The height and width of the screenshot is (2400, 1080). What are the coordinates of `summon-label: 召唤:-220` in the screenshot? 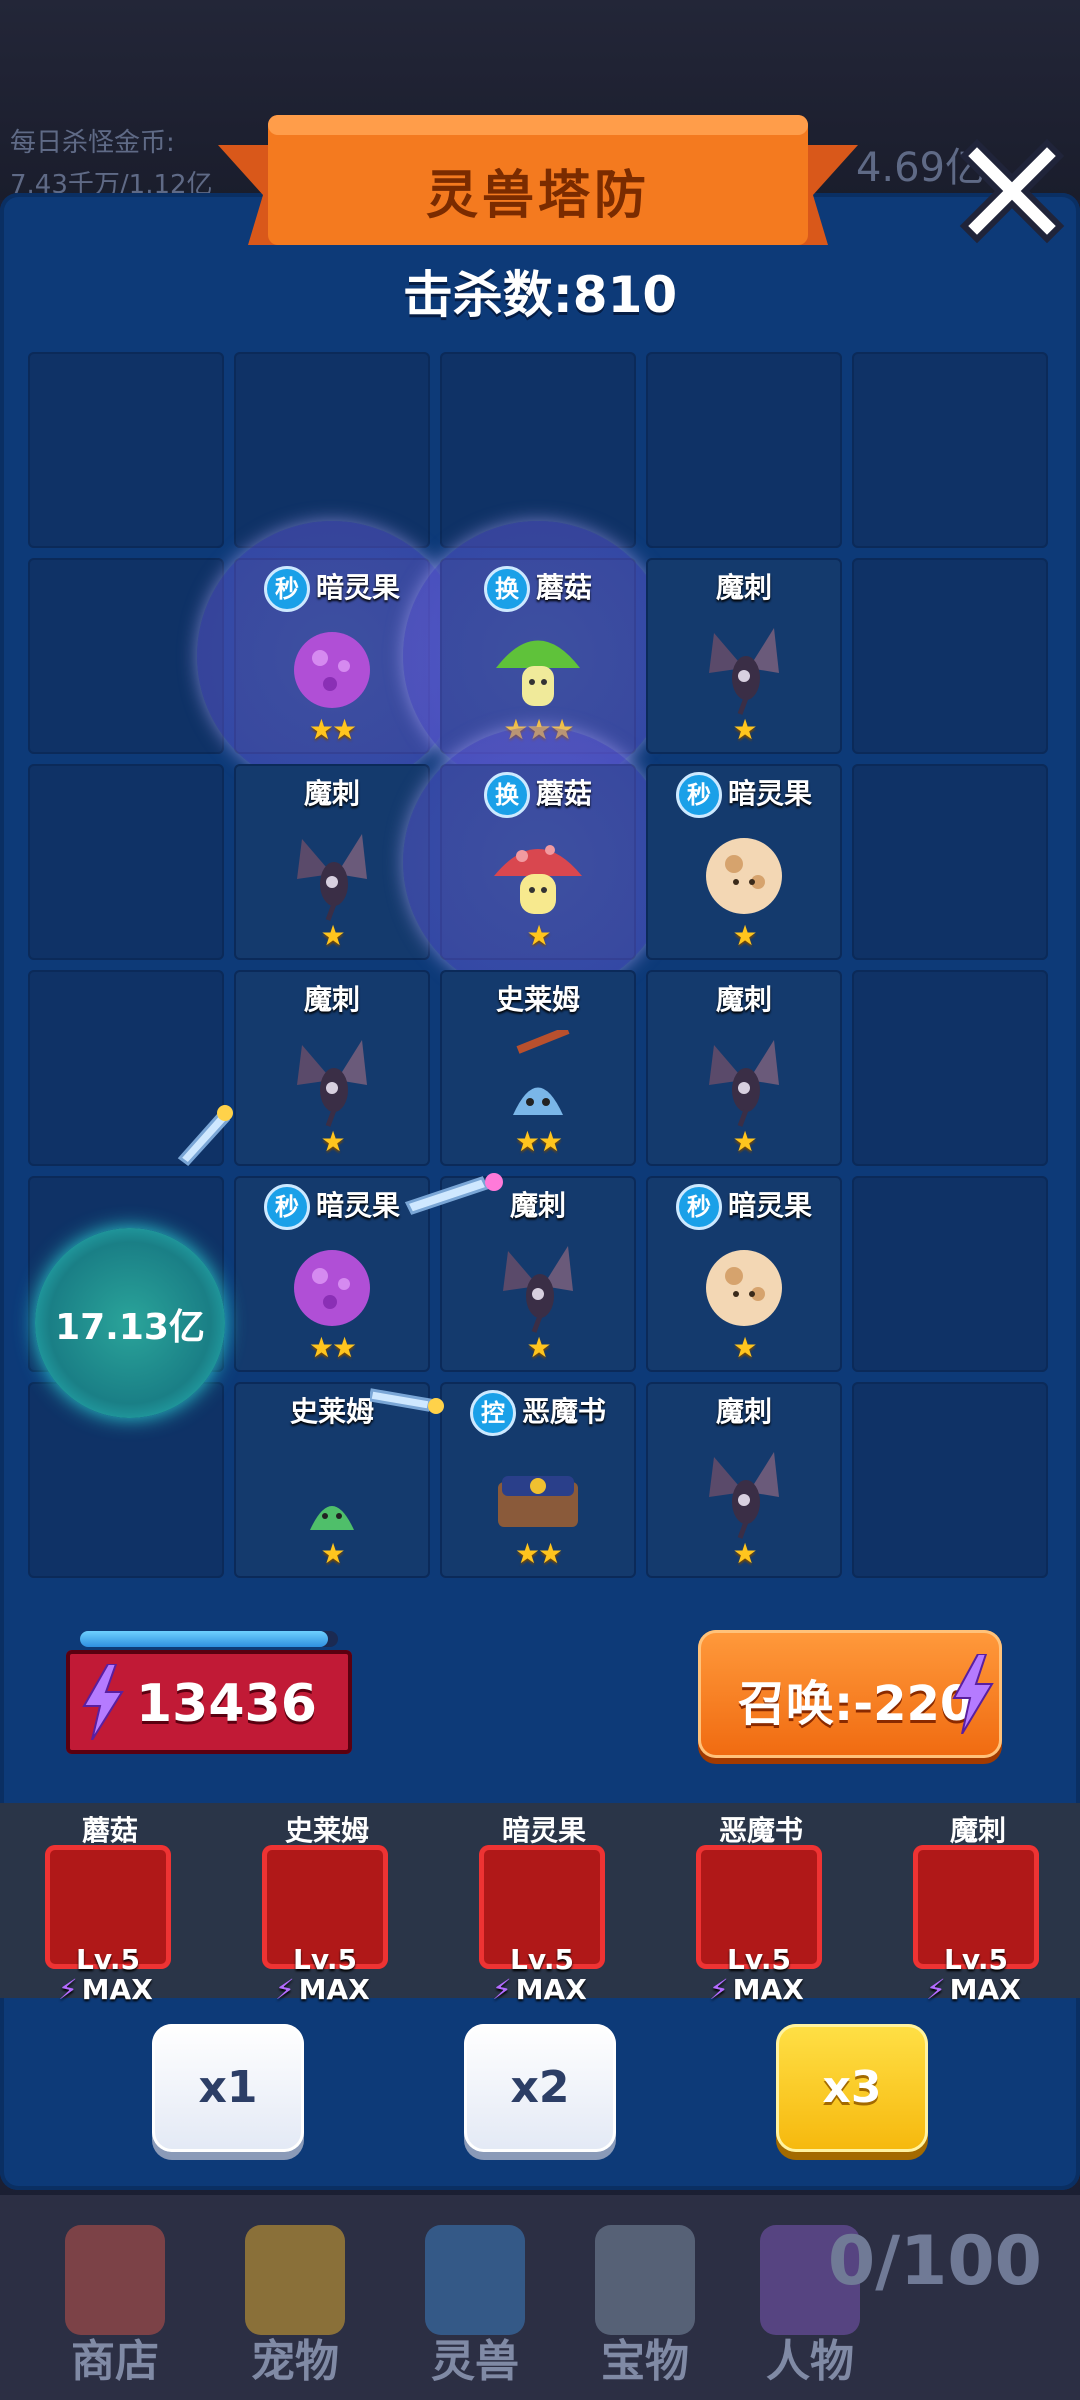 It's located at (856, 1704).